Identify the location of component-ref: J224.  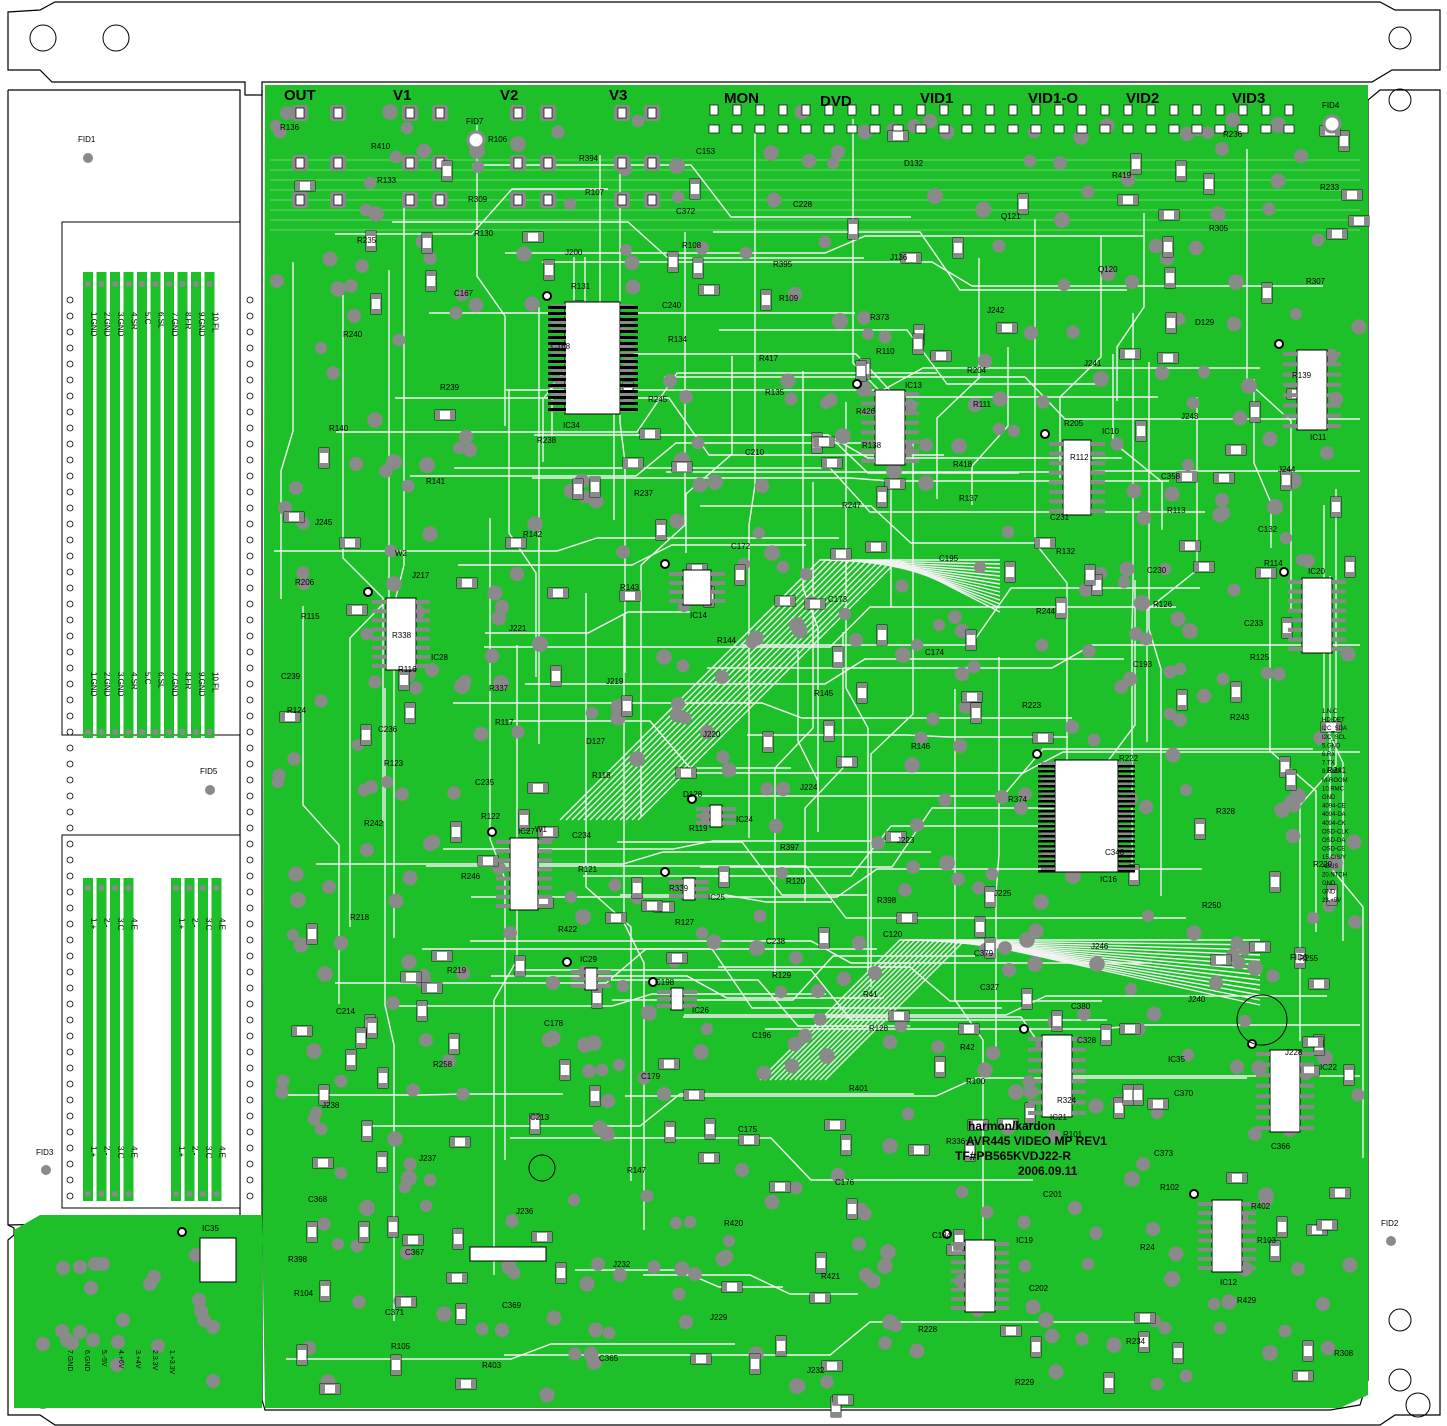
(809, 787).